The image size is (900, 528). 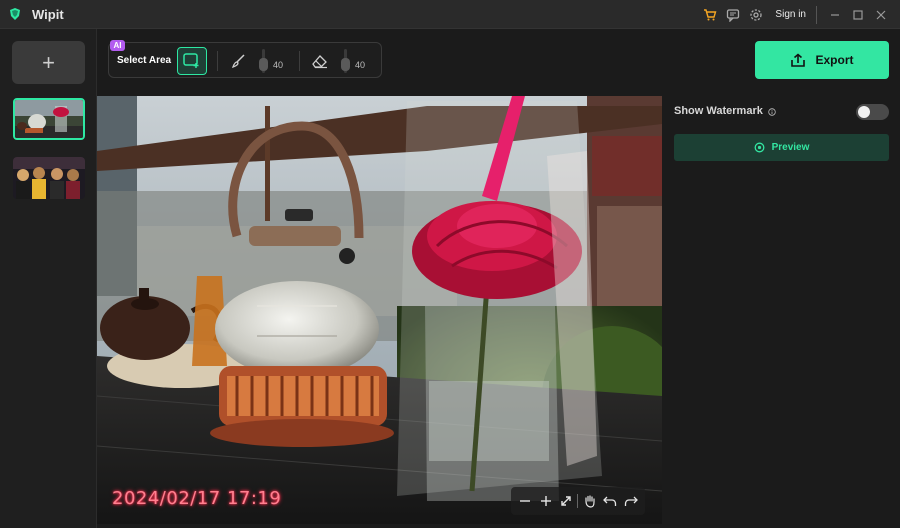 What do you see at coordinates (197, 498) in the screenshot?
I see `photo-timestamp: 2024/02/17 17:19` at bounding box center [197, 498].